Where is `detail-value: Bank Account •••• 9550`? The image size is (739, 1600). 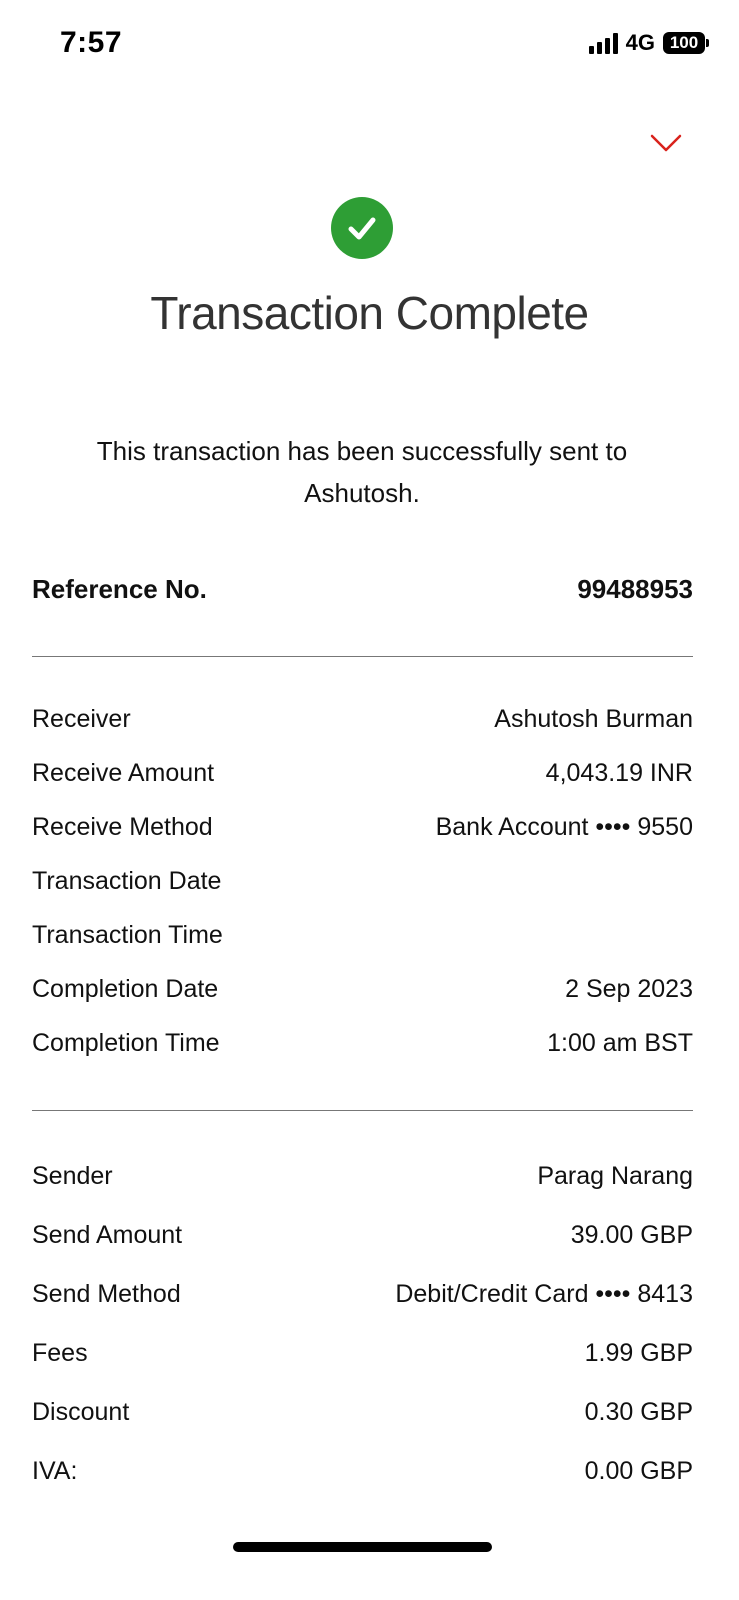
detail-value: Bank Account •••• 9550 is located at coordinates (564, 827).